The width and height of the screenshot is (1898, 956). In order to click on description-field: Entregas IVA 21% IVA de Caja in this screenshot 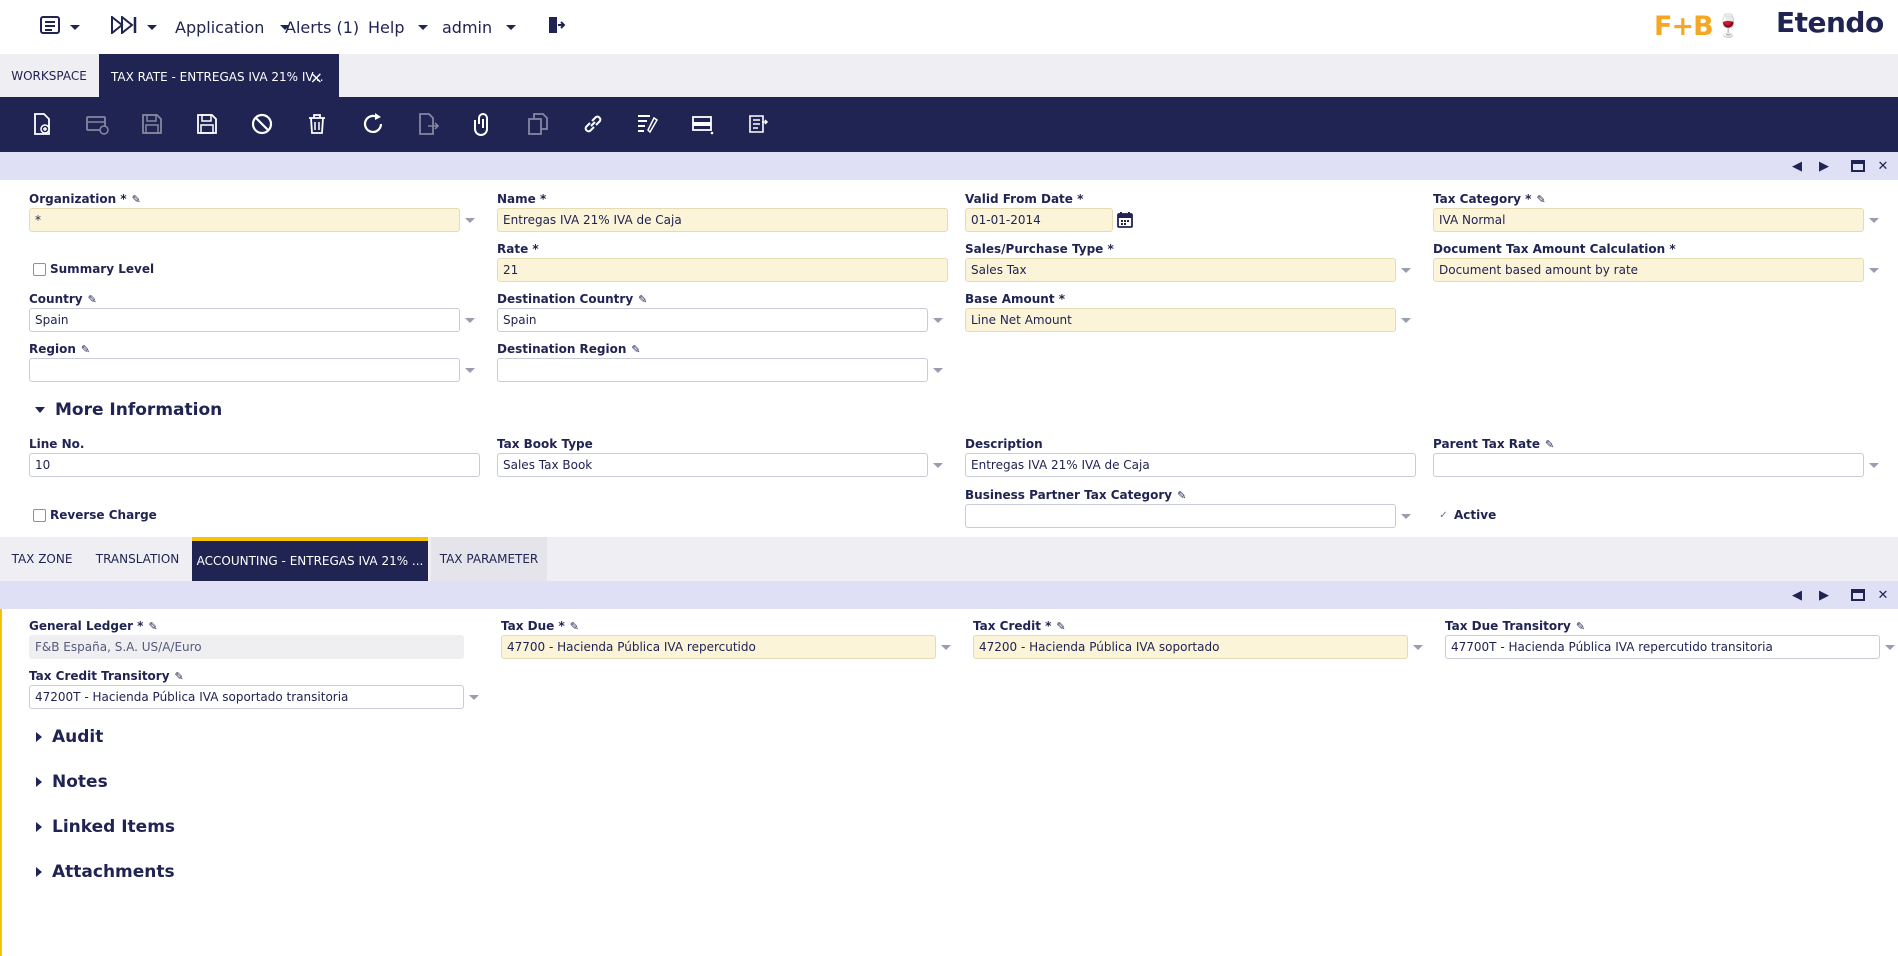, I will do `click(1190, 465)`.